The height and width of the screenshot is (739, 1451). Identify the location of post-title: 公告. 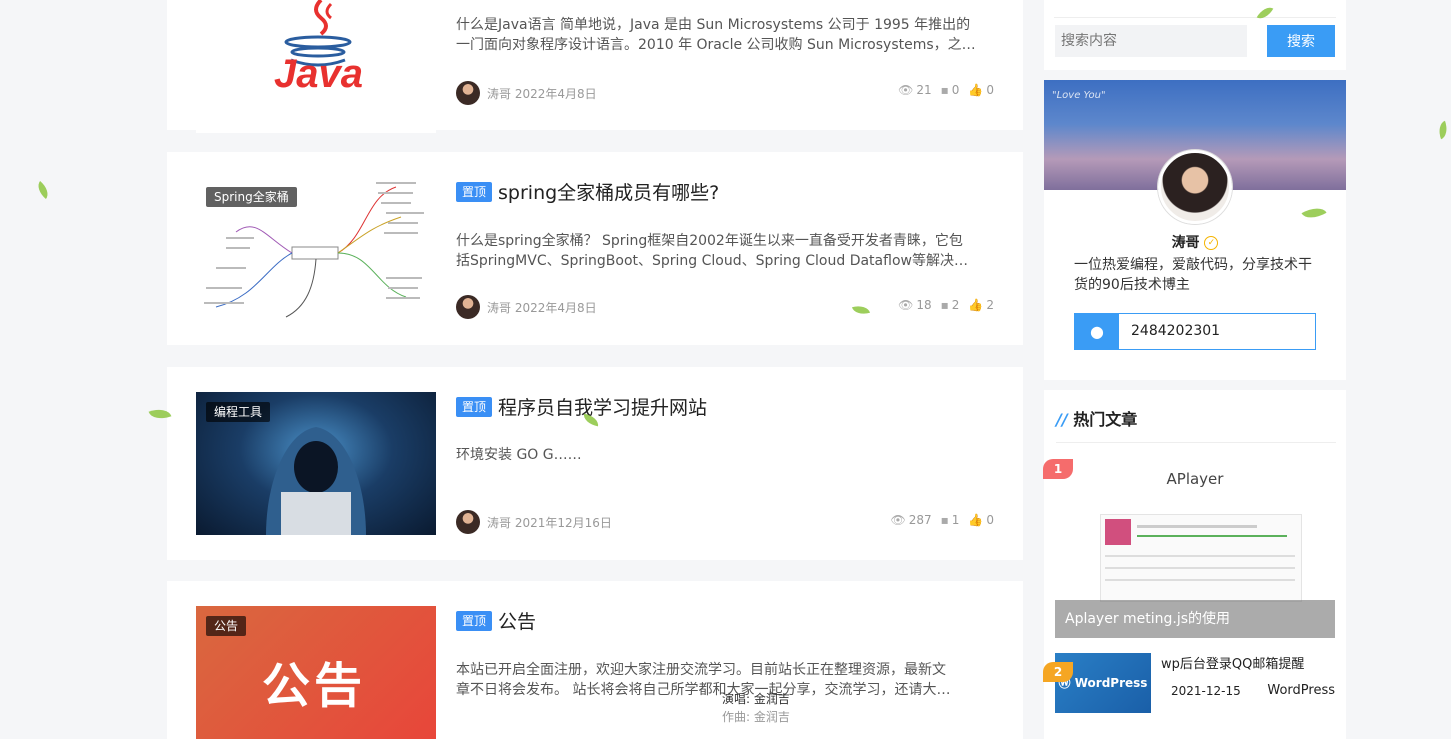
(517, 620).